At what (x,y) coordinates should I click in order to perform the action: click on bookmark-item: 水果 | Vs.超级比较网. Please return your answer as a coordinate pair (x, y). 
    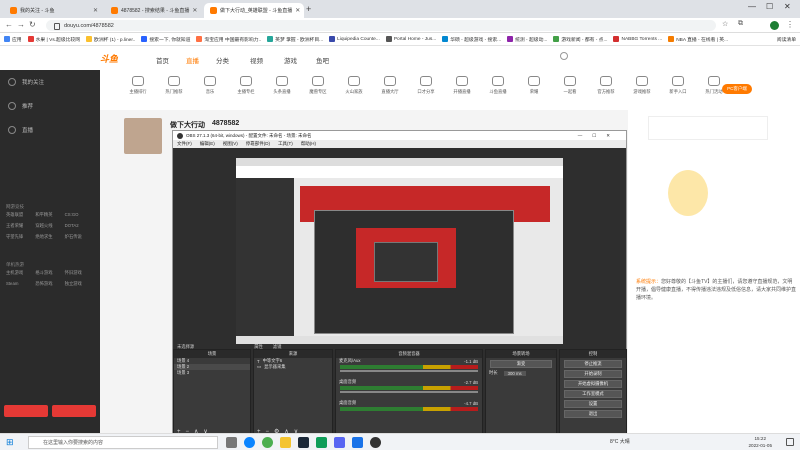
    Looking at the image, I should click on (53, 39).